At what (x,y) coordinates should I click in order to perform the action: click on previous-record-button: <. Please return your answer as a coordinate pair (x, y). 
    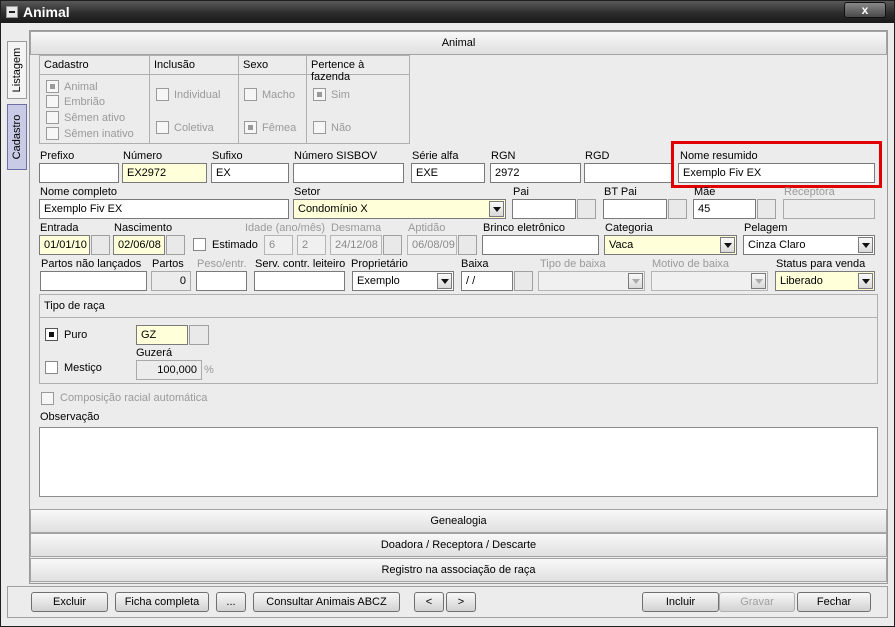
    Looking at the image, I should click on (429, 602).